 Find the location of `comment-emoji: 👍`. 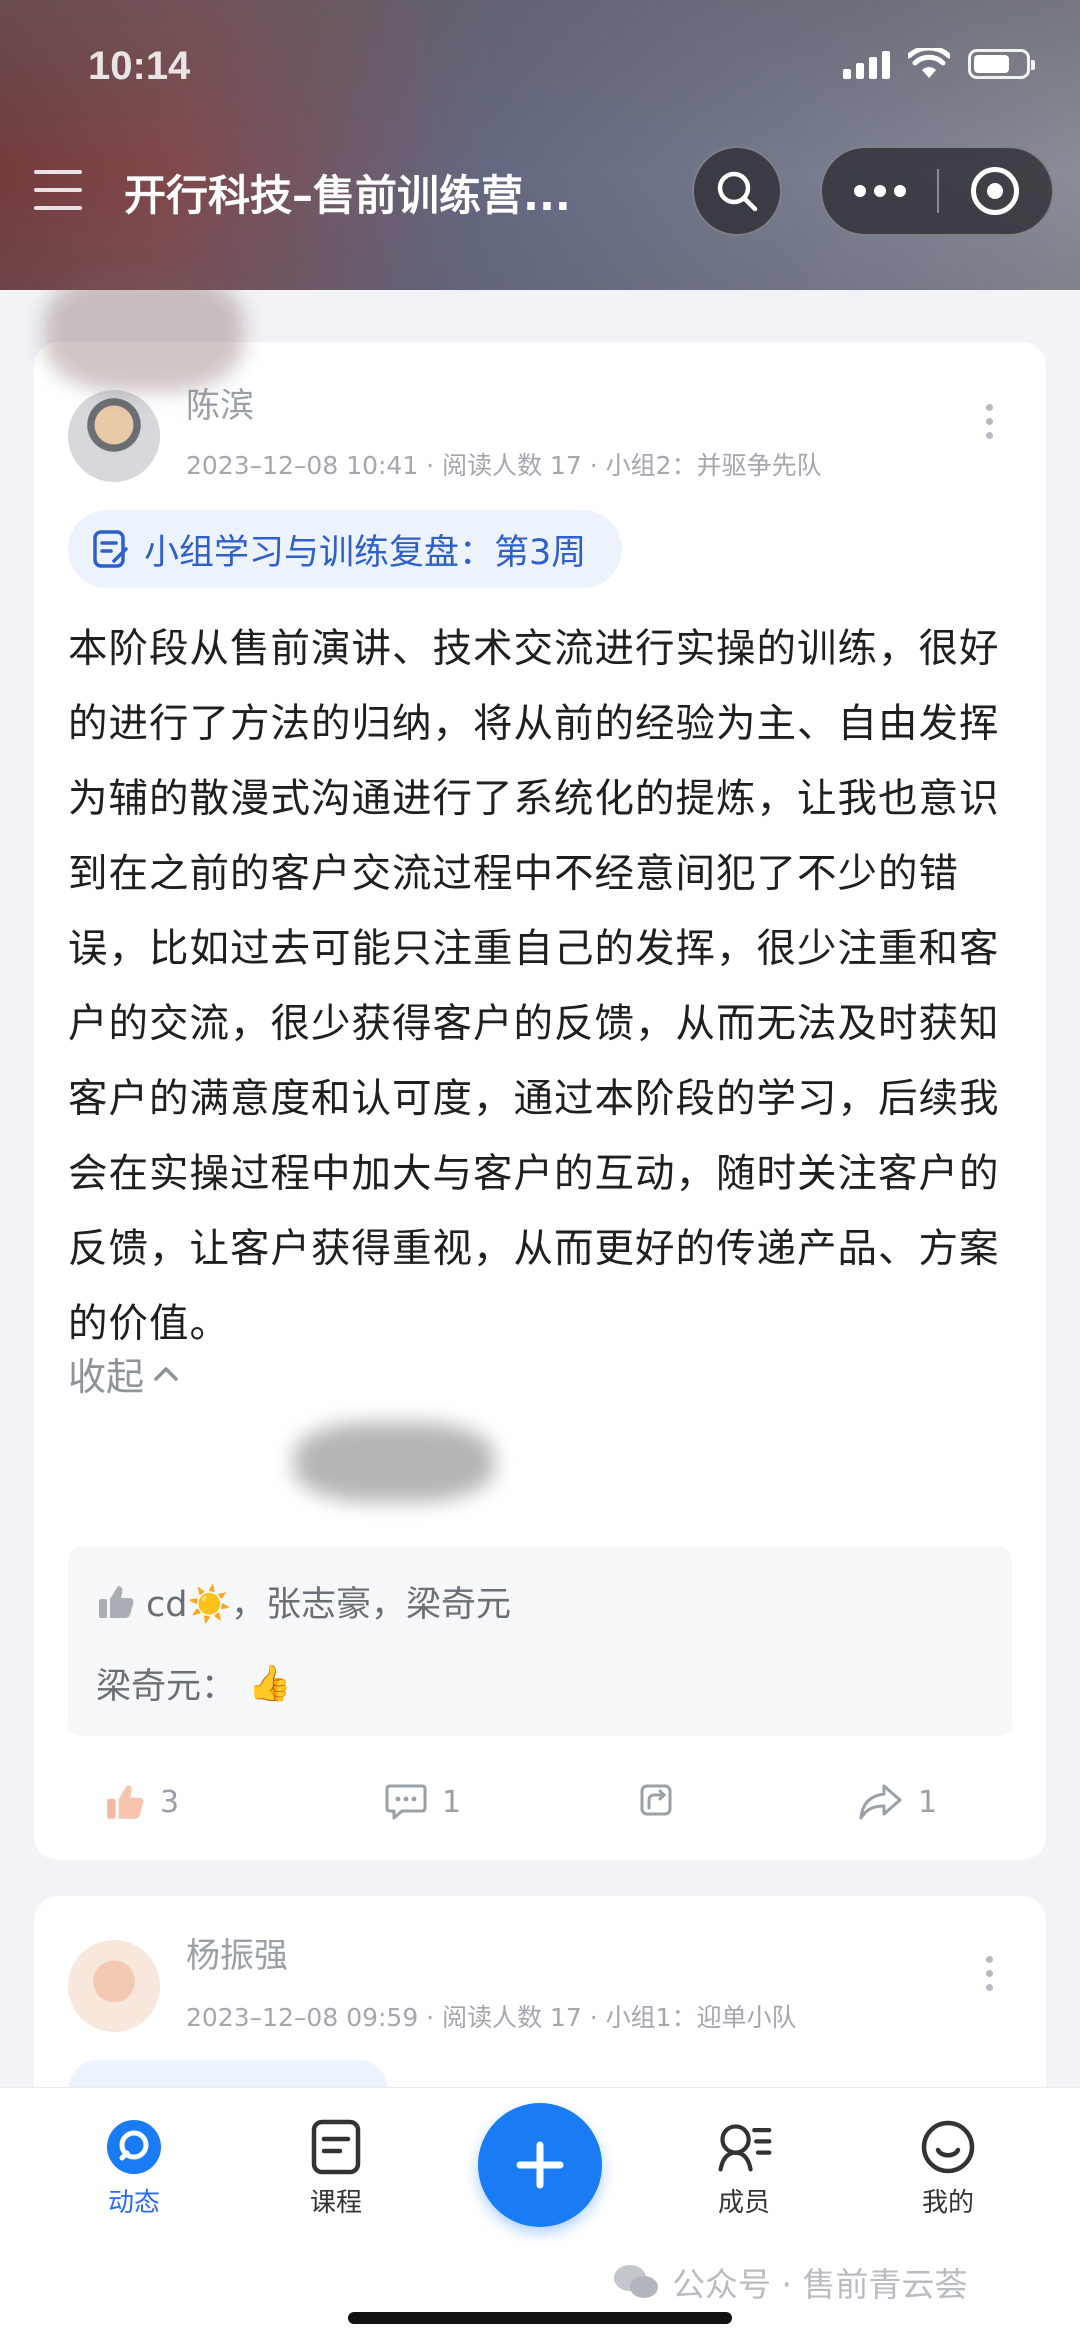

comment-emoji: 👍 is located at coordinates (270, 1684).